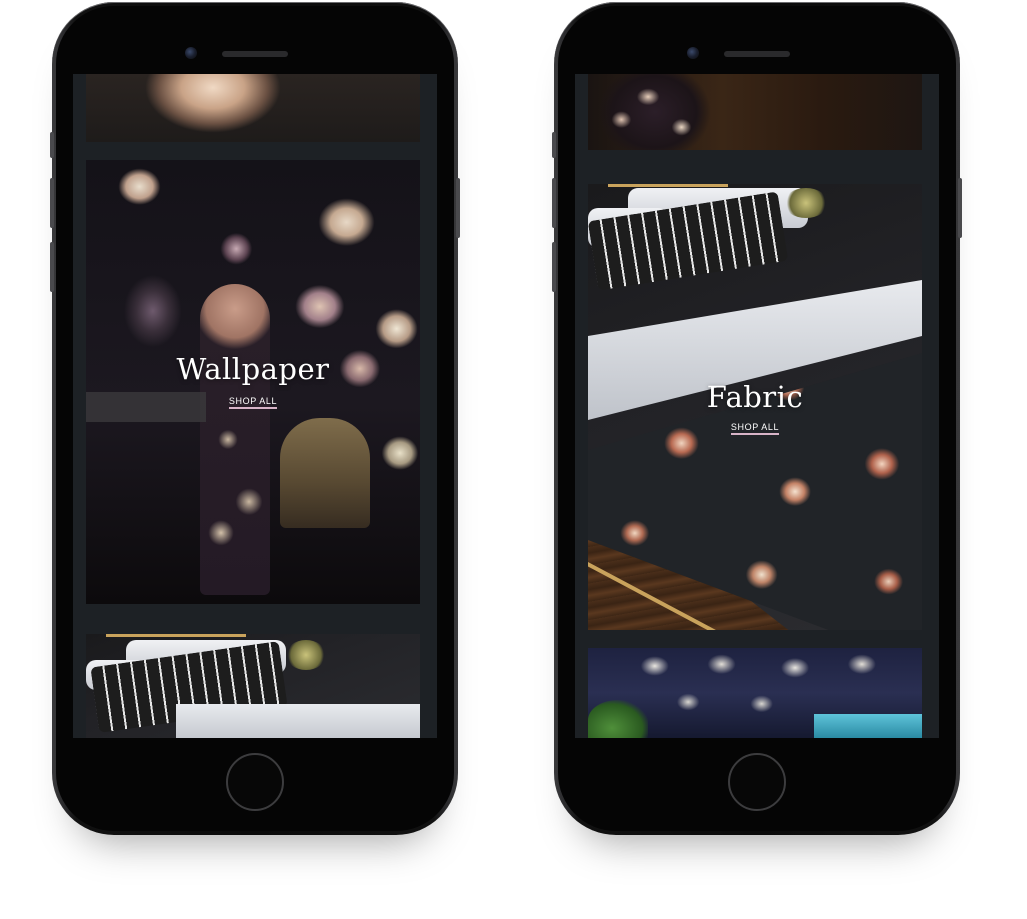 Image resolution: width=1027 pixels, height=919 pixels. Describe the element at coordinates (688, 241) in the screenshot. I see `lumbar-pillow-image` at that location.